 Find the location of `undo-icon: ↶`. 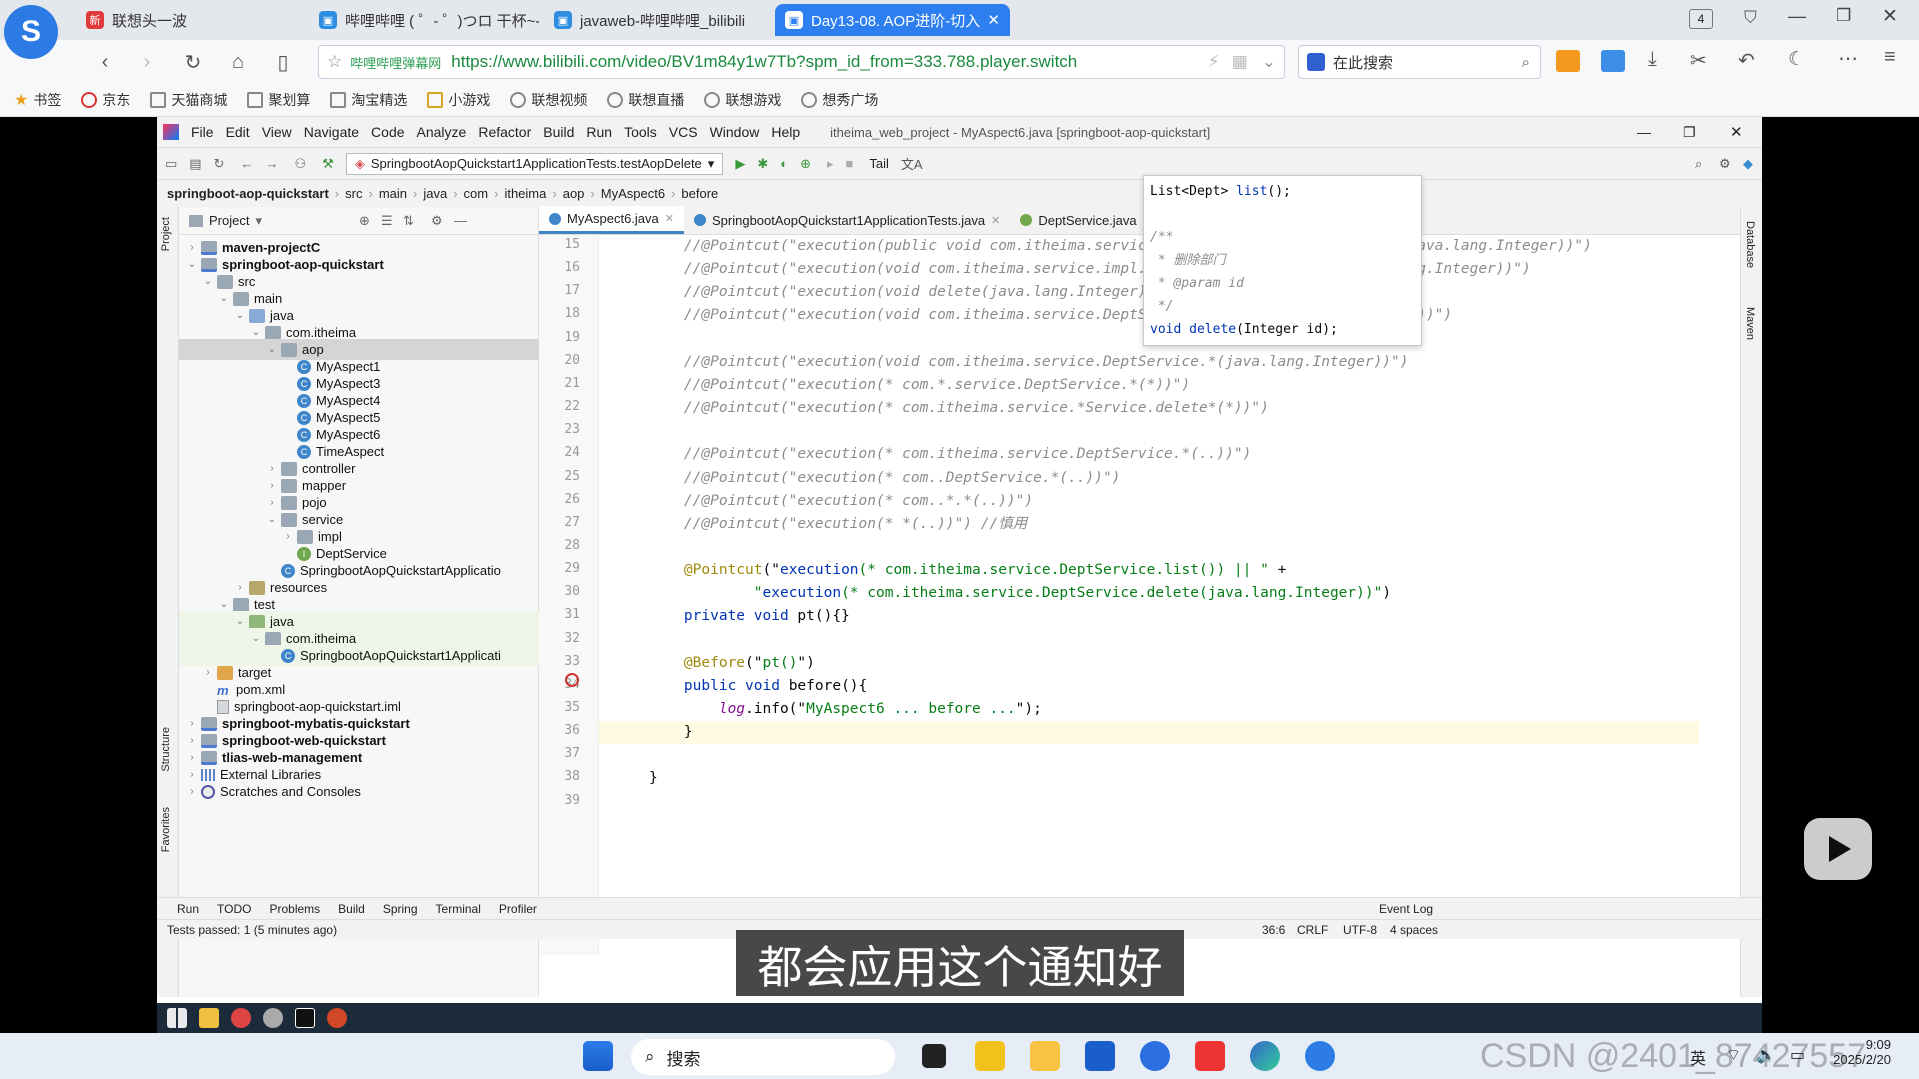

undo-icon: ↶ is located at coordinates (1746, 60).